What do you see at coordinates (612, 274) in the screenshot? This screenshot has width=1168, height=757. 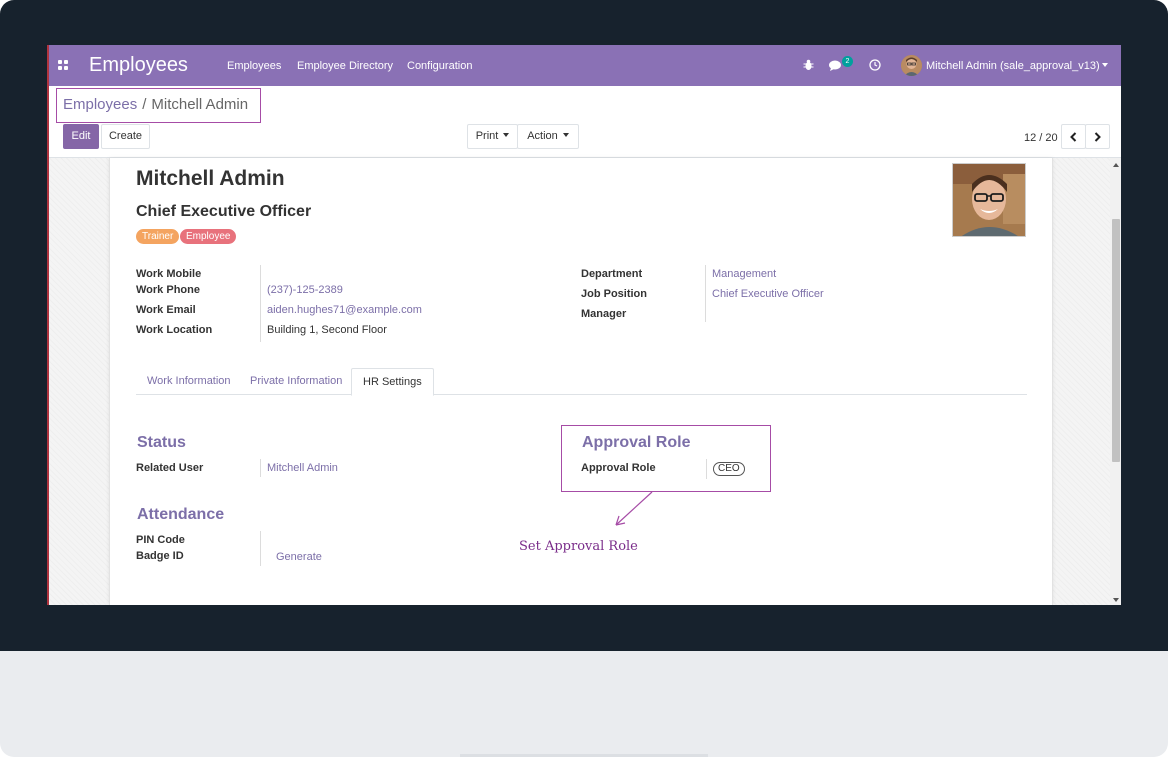 I see `department-label: Department` at bounding box center [612, 274].